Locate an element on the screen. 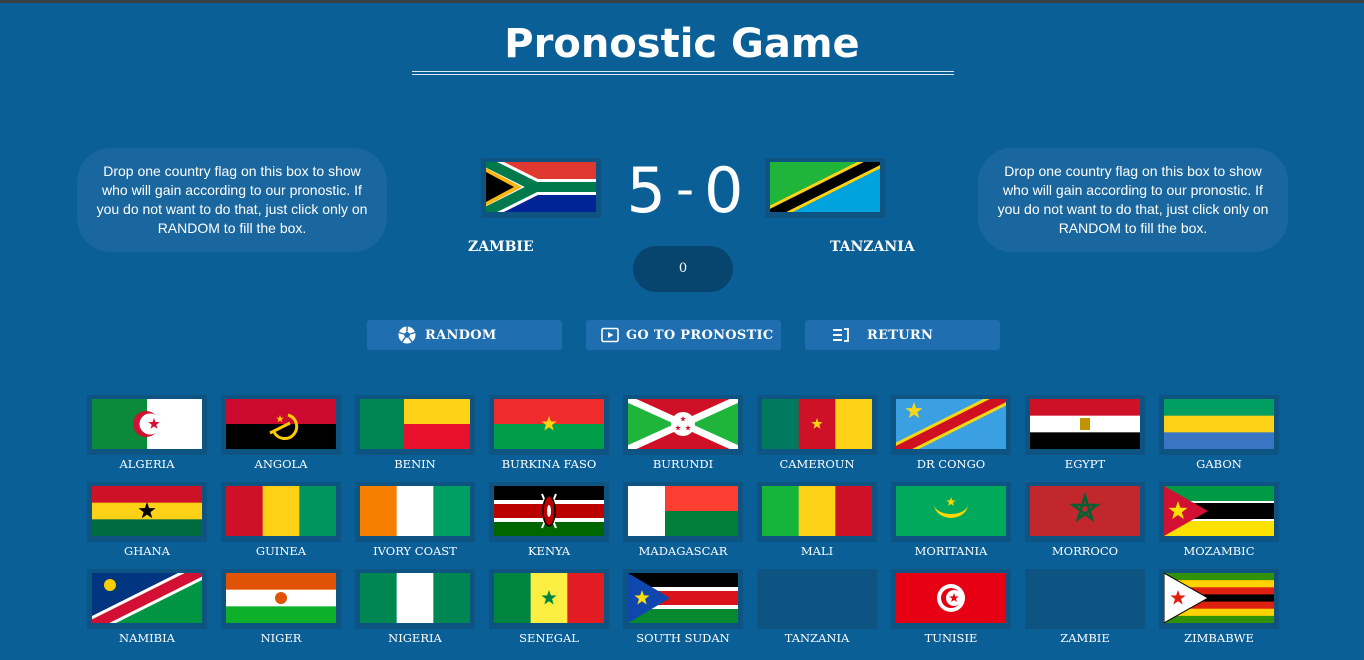  country-card-mozambique: MOZAMBIC is located at coordinates (1219, 522).